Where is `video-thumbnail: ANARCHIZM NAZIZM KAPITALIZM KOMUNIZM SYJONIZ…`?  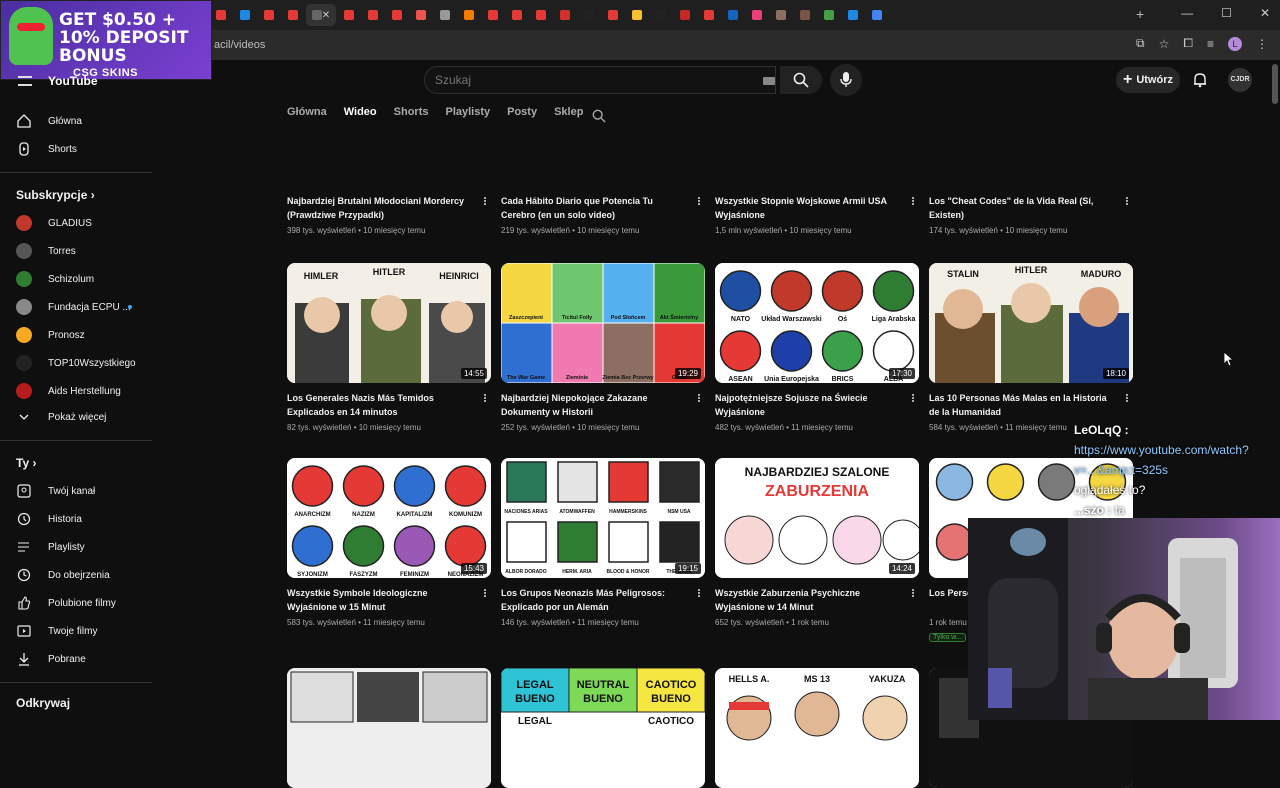 video-thumbnail: ANARCHIZM NAZIZM KAPITALIZM KOMUNIZM SYJONIZ… is located at coordinates (389, 518).